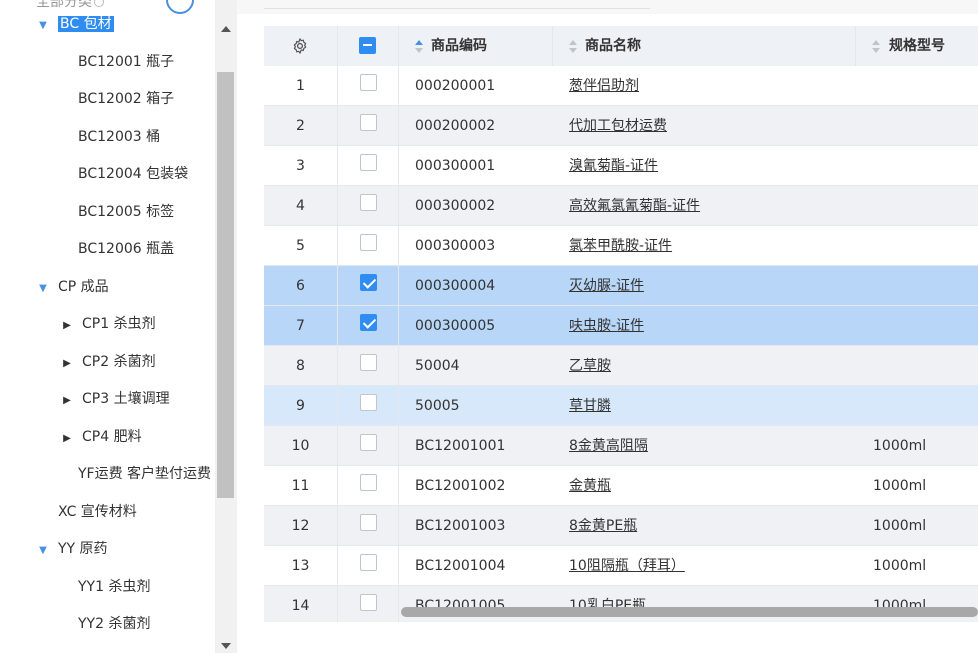 The image size is (978, 653). I want to click on grid-horizontal-scrollbar, so click(689, 612).